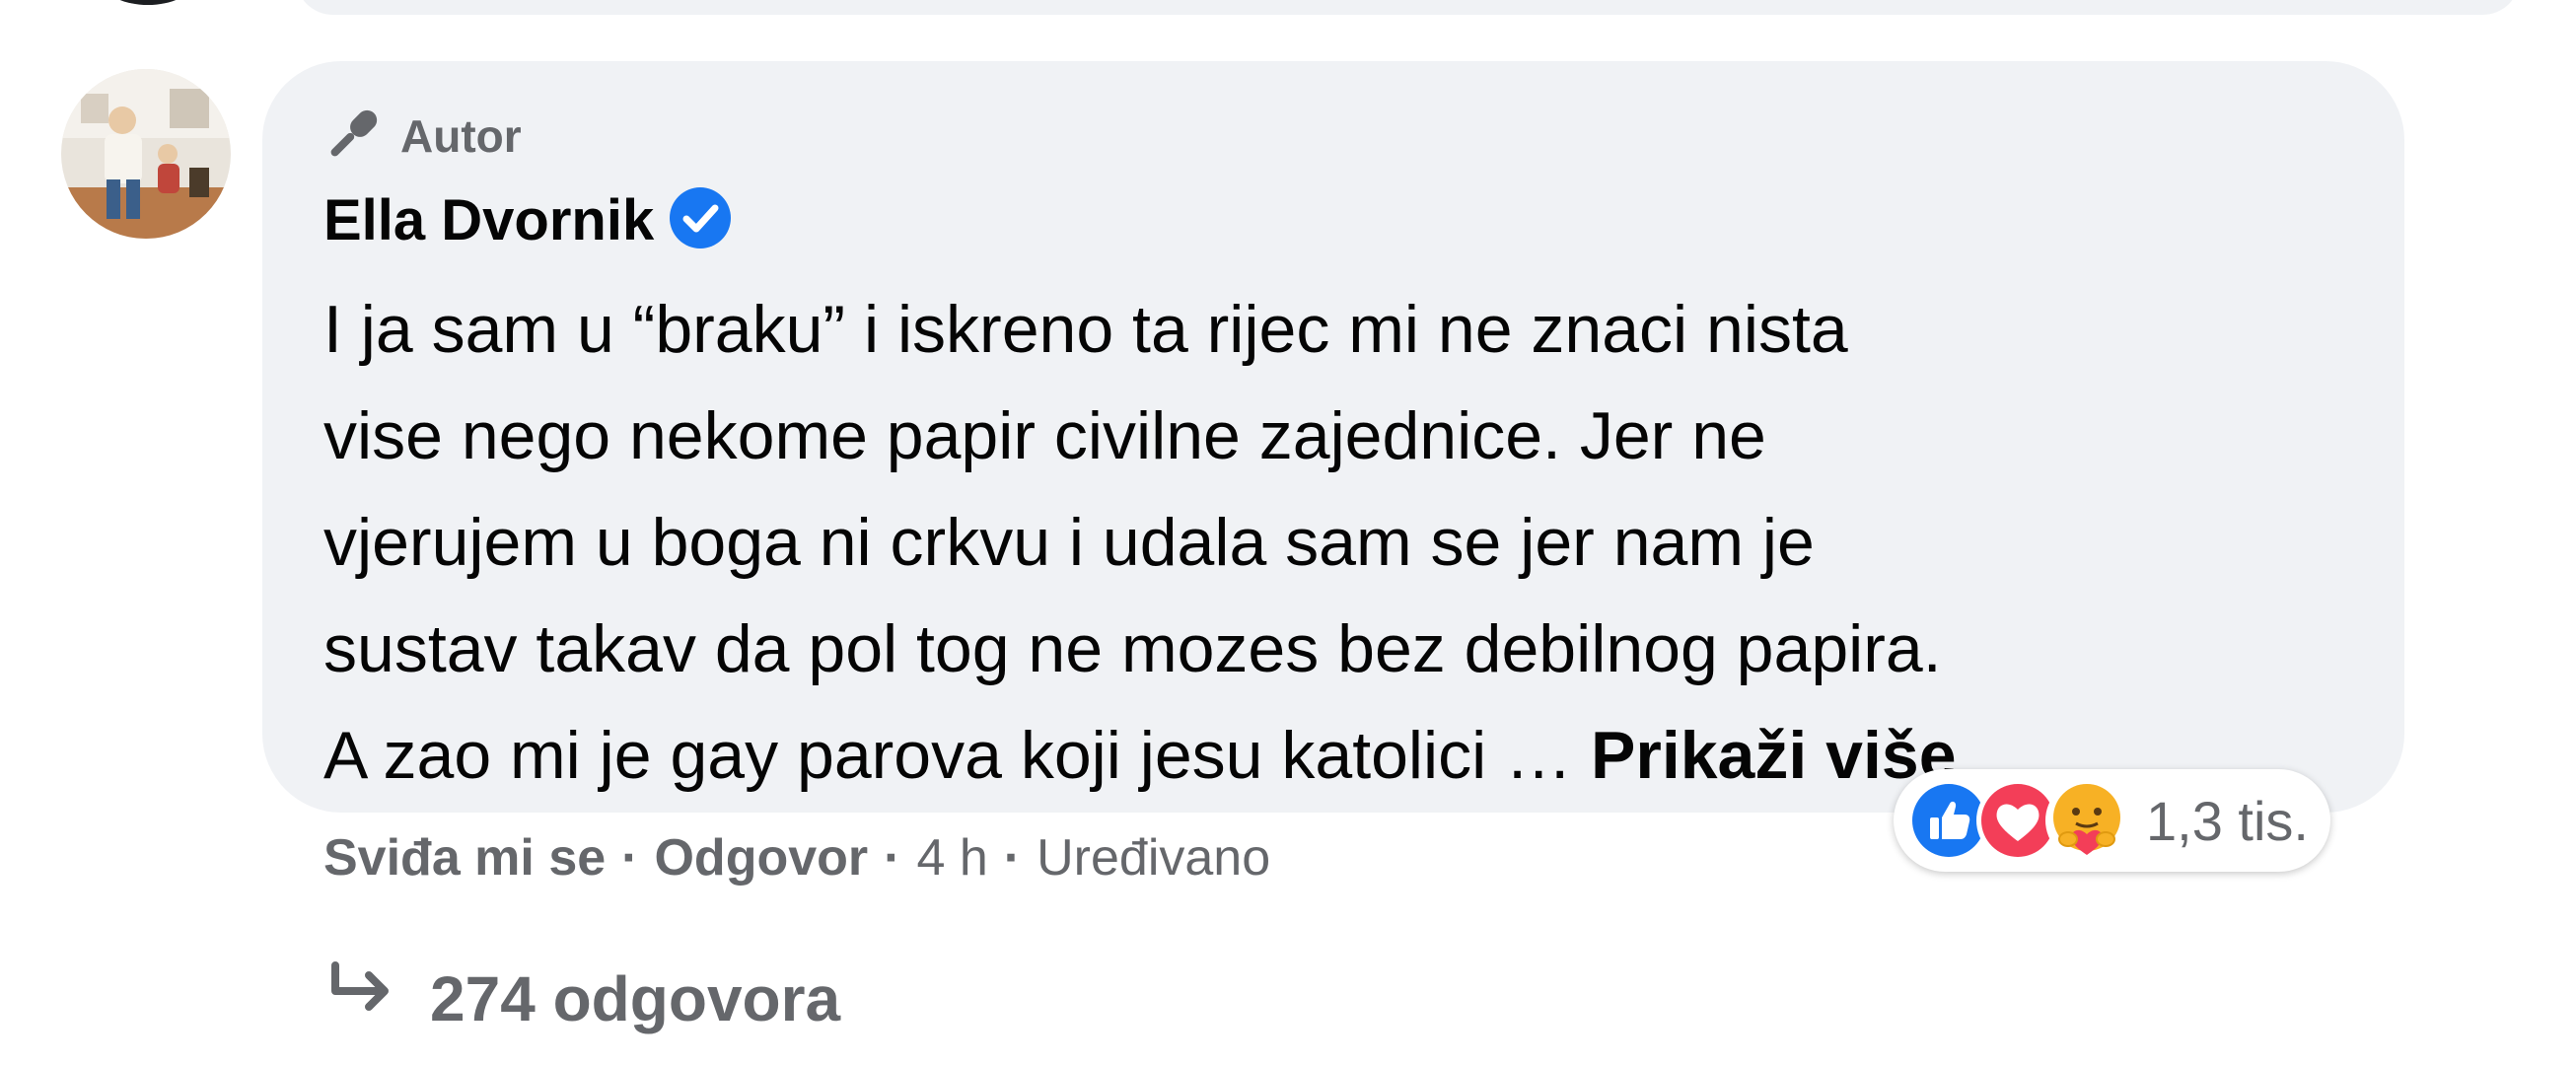 Image resolution: width=2576 pixels, height=1065 pixels. I want to click on previous-comment-avatar, so click(148, 3).